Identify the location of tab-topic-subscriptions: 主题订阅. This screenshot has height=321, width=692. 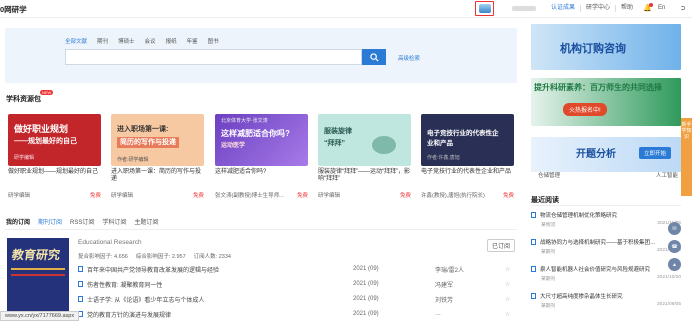
(146, 221).